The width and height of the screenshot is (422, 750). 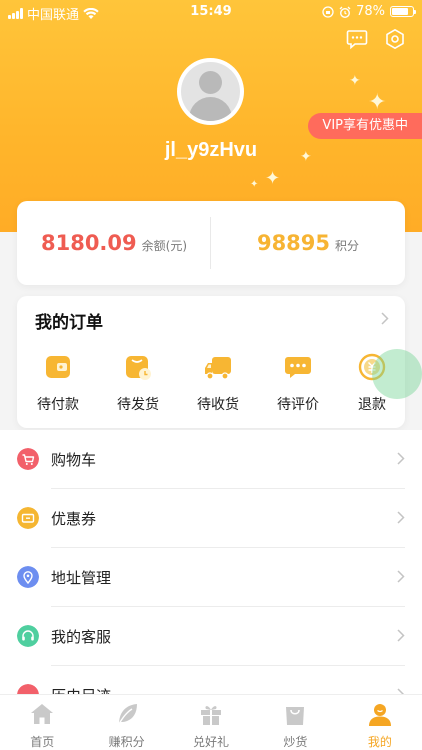 What do you see at coordinates (42, 742) in the screenshot?
I see `tab-label: 首页` at bounding box center [42, 742].